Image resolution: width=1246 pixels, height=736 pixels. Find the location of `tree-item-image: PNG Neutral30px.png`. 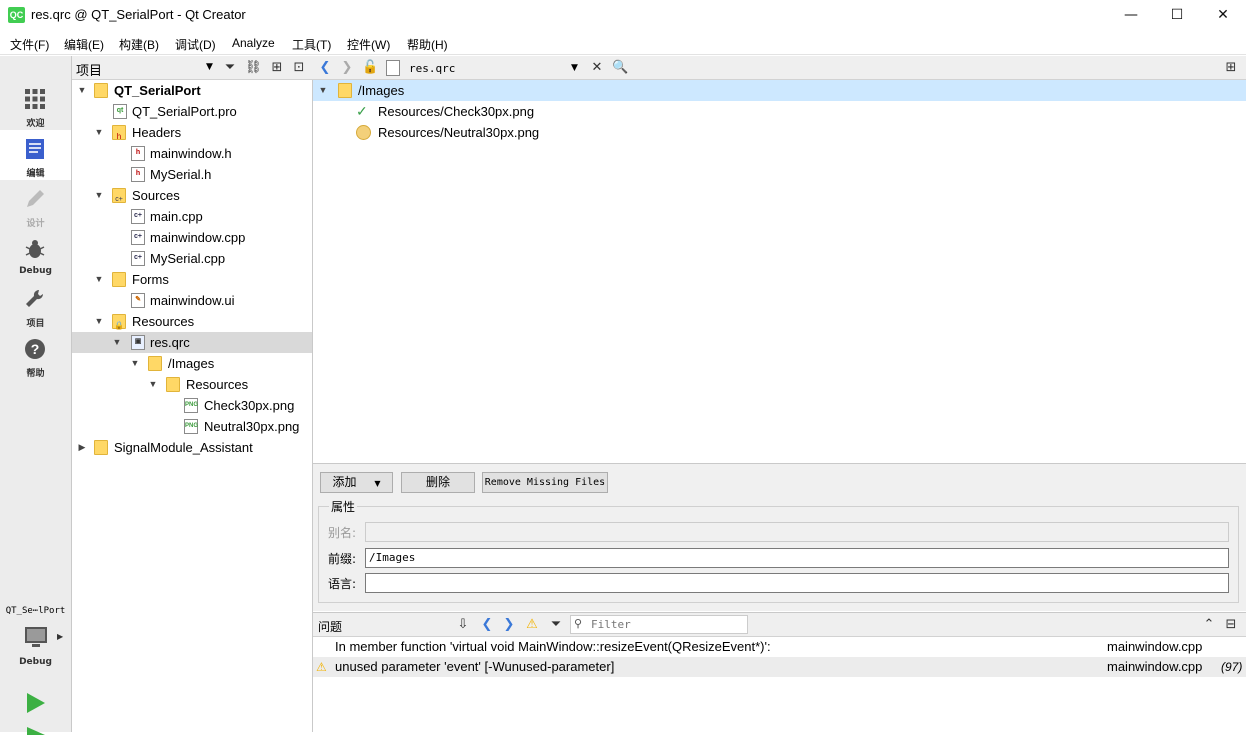

tree-item-image: PNG Neutral30px.png is located at coordinates (192, 426).